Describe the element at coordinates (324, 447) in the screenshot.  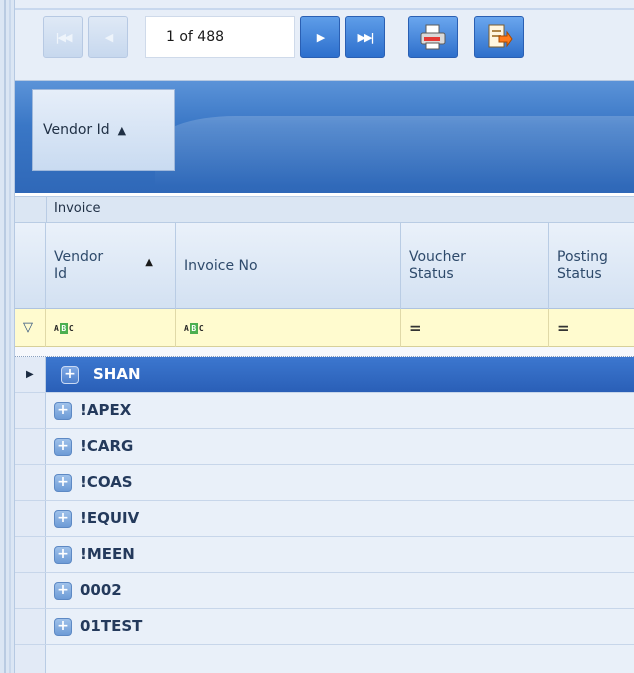
I see `group-row: + !CARG` at that location.